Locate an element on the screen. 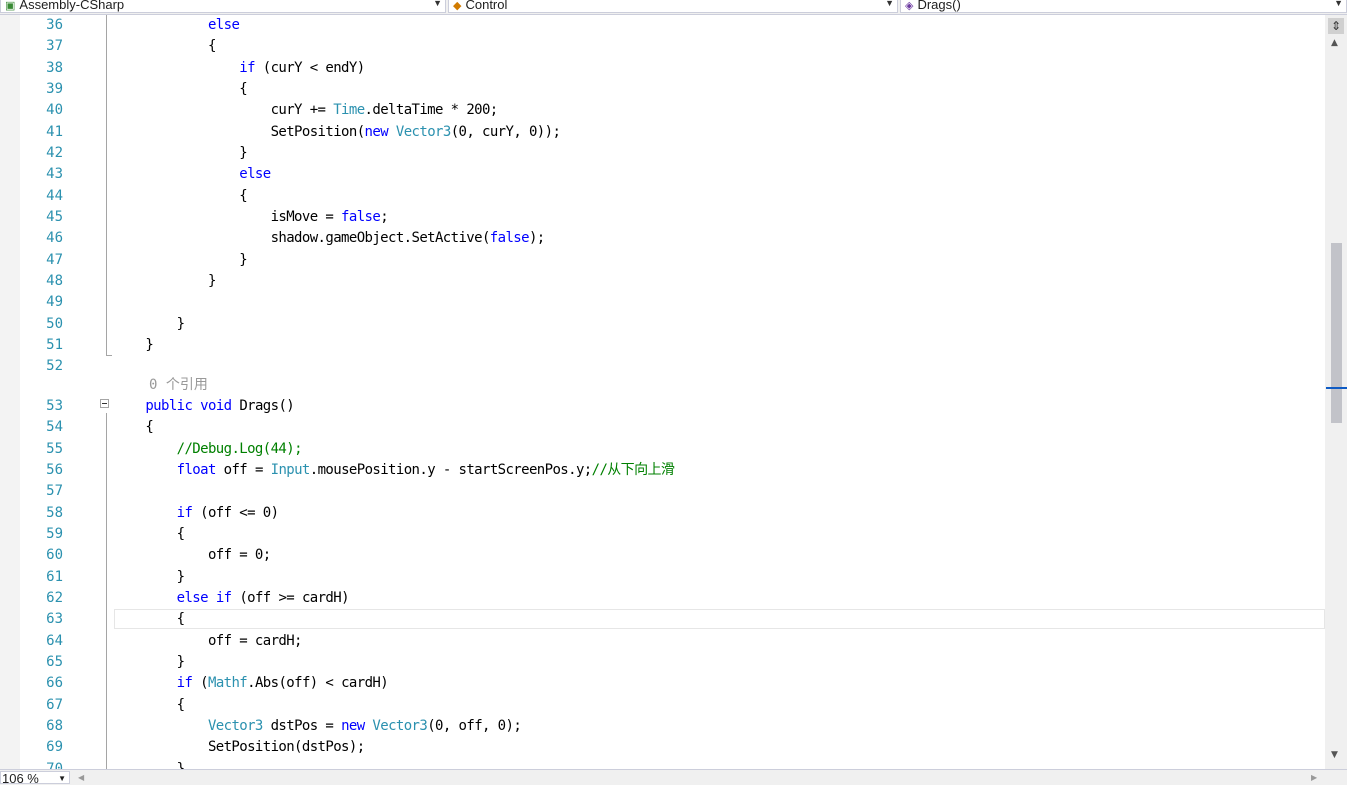 The image size is (1347, 785). class-dropdown: ◆ Control ▼ is located at coordinates (673, 6).